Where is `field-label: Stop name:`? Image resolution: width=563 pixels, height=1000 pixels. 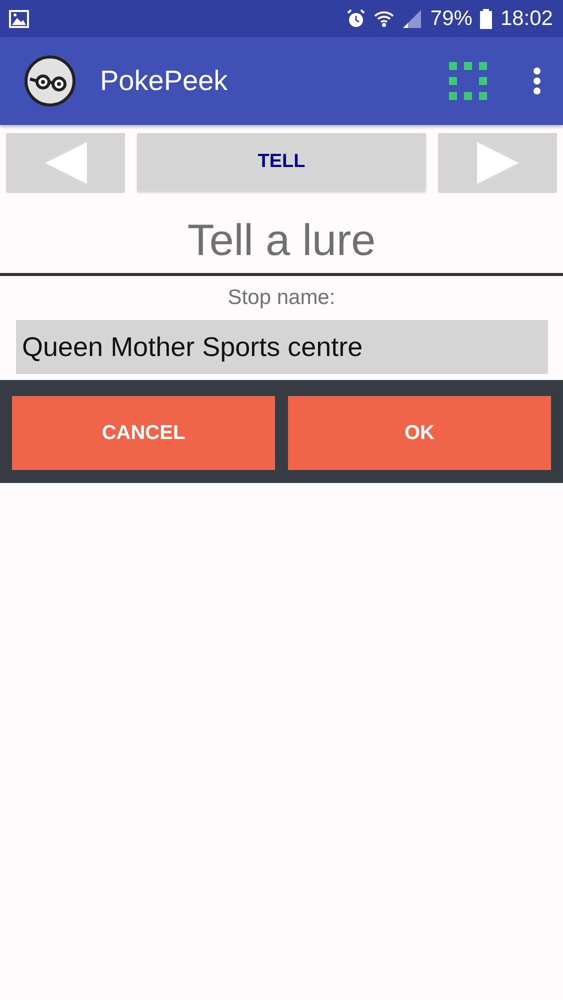 field-label: Stop name: is located at coordinates (281, 298).